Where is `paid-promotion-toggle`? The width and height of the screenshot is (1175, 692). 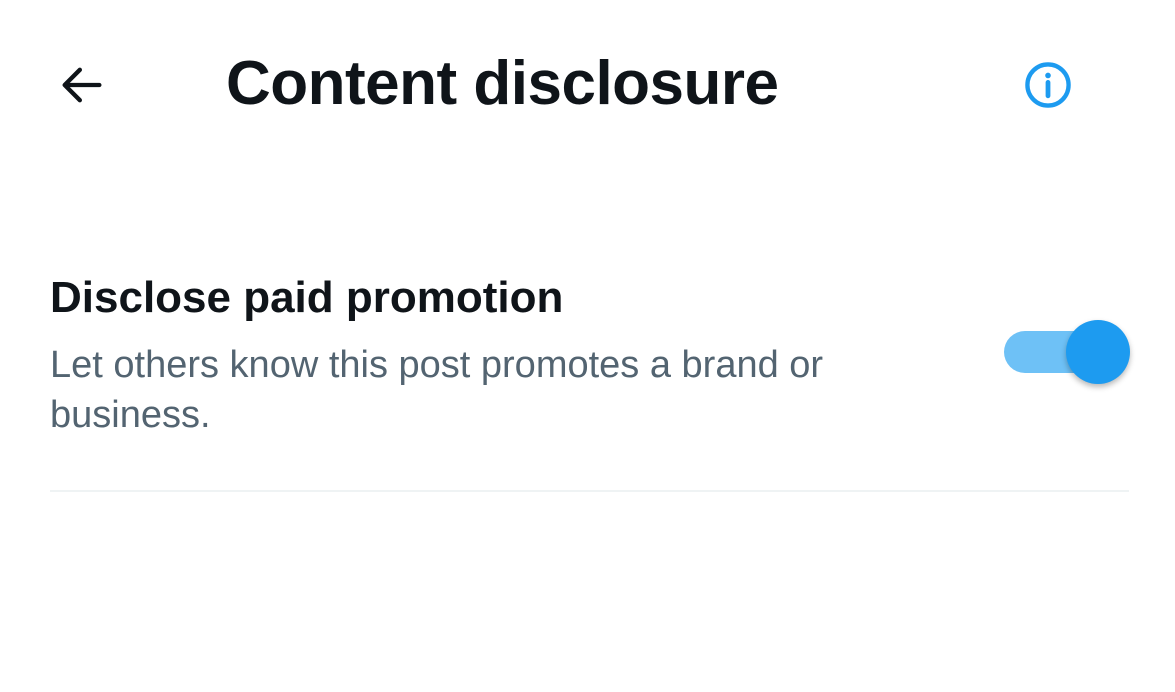 paid-promotion-toggle is located at coordinates (1067, 352).